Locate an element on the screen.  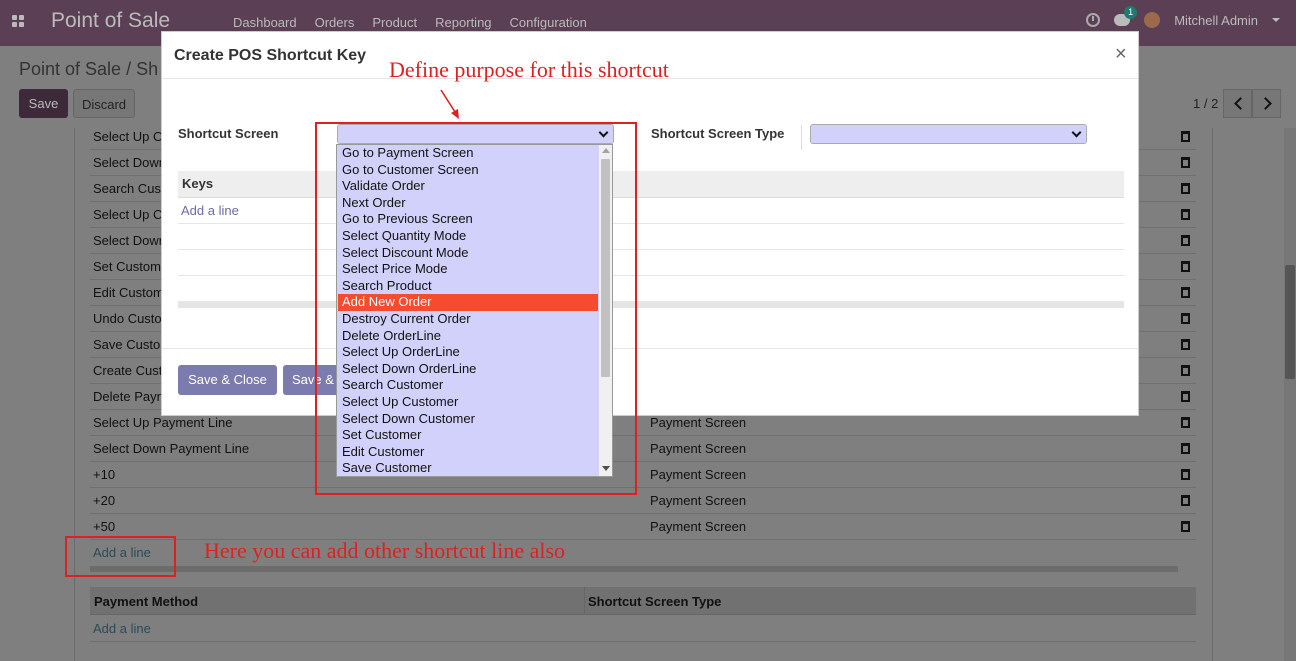
navbar-systray: 1 Mitchell Admin is located at coordinates (1183, 17).